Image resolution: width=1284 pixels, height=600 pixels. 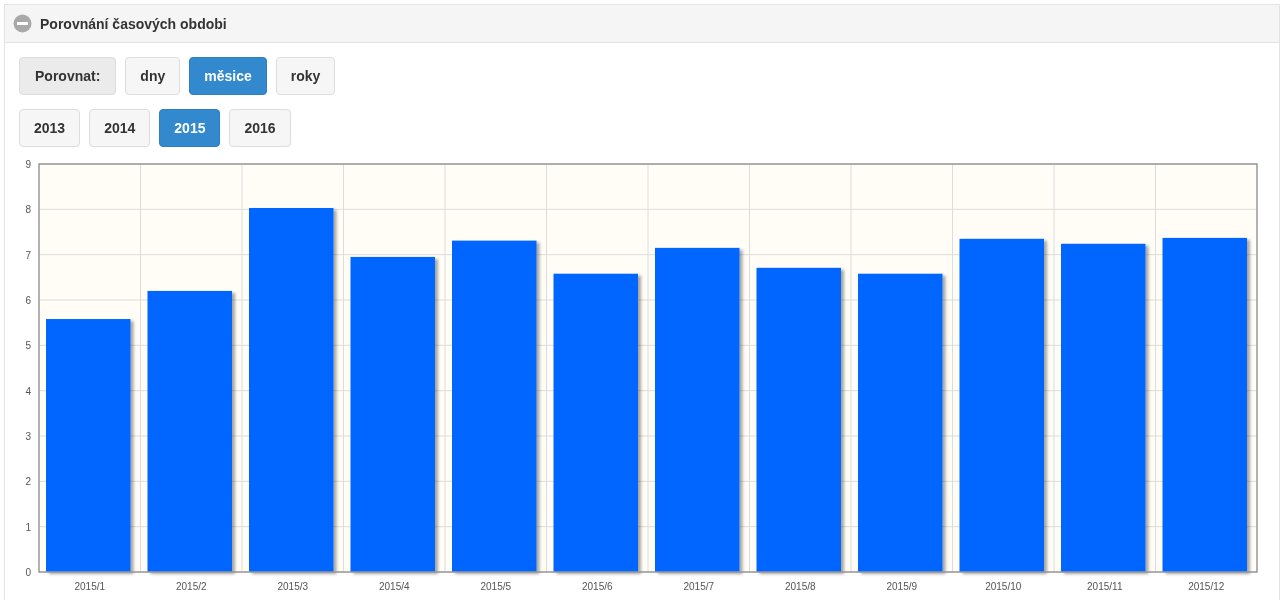 I want to click on y-axis-label: 1, so click(x=28, y=527).